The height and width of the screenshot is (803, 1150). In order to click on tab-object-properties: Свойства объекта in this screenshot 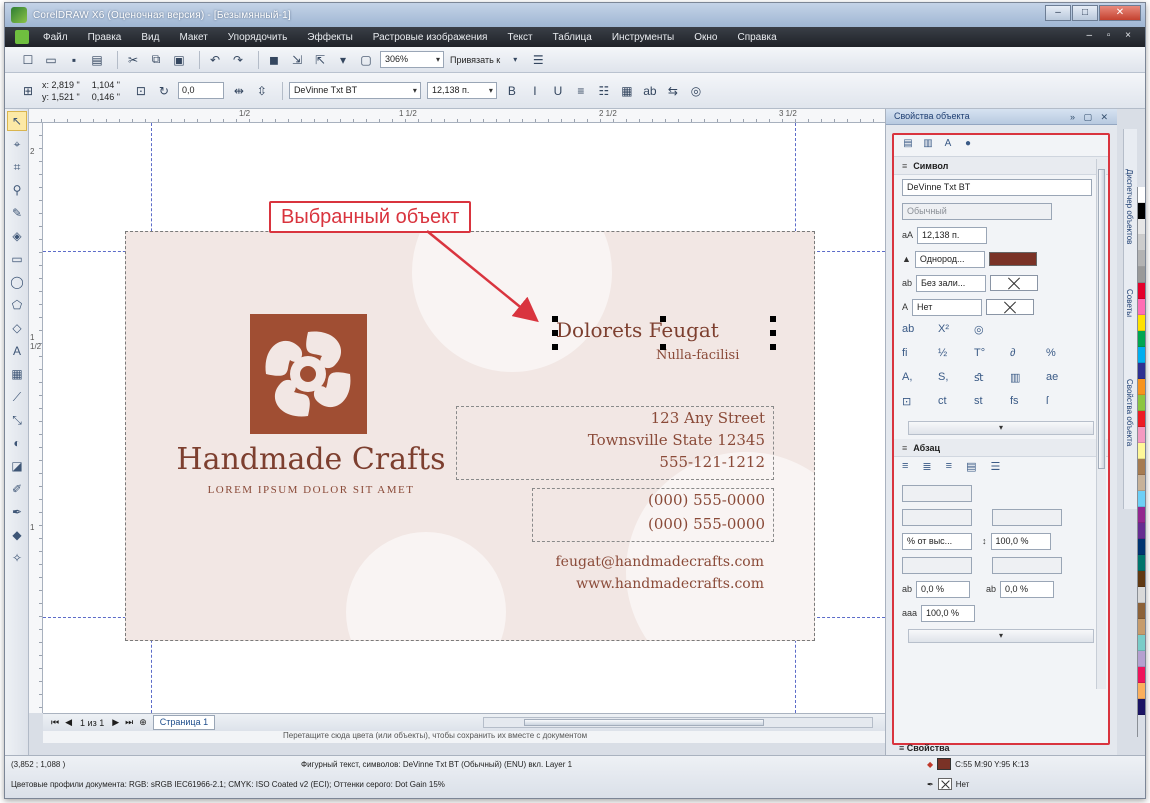, I will do `click(1129, 412)`.